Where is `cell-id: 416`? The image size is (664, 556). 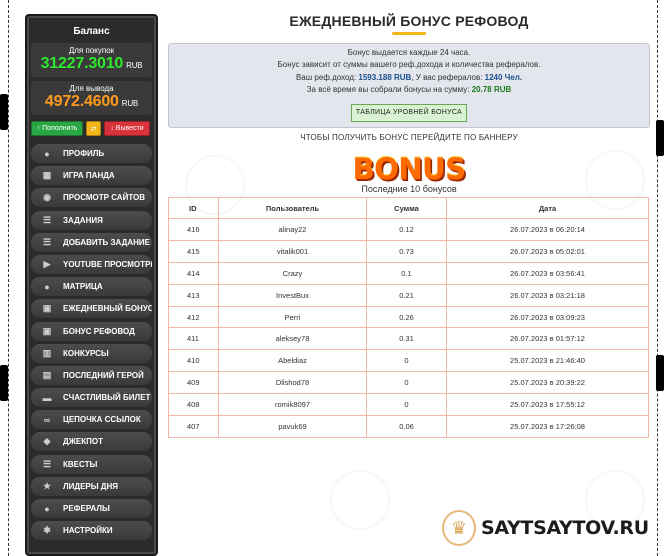 cell-id: 416 is located at coordinates (193, 229).